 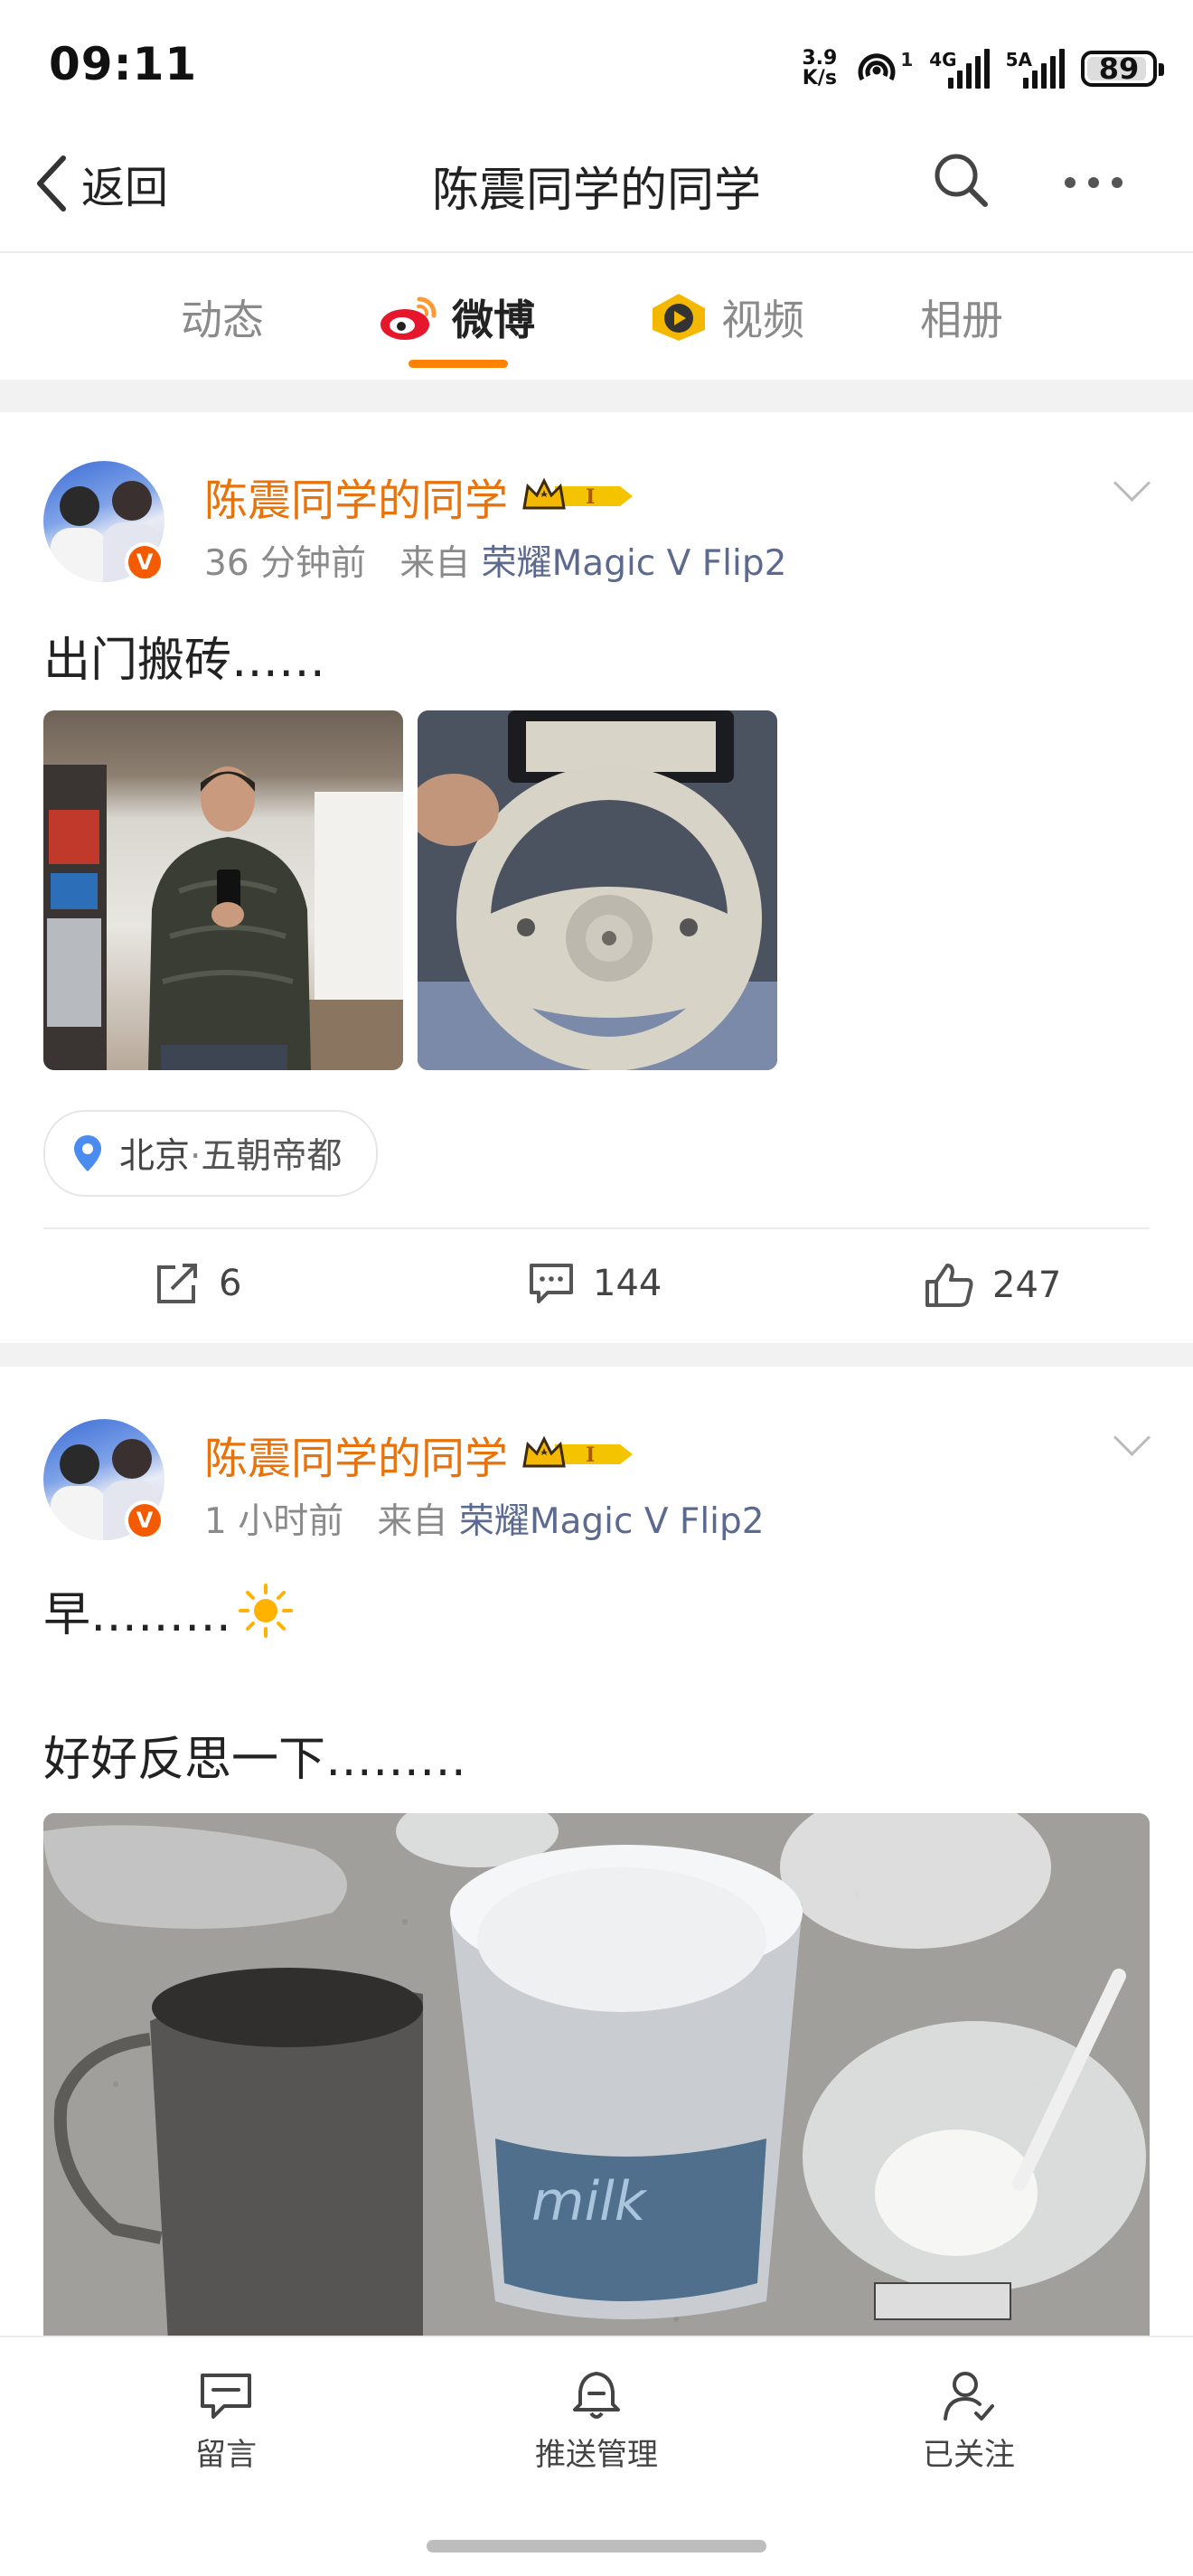 What do you see at coordinates (223, 918) in the screenshot?
I see `photo-selfie` at bounding box center [223, 918].